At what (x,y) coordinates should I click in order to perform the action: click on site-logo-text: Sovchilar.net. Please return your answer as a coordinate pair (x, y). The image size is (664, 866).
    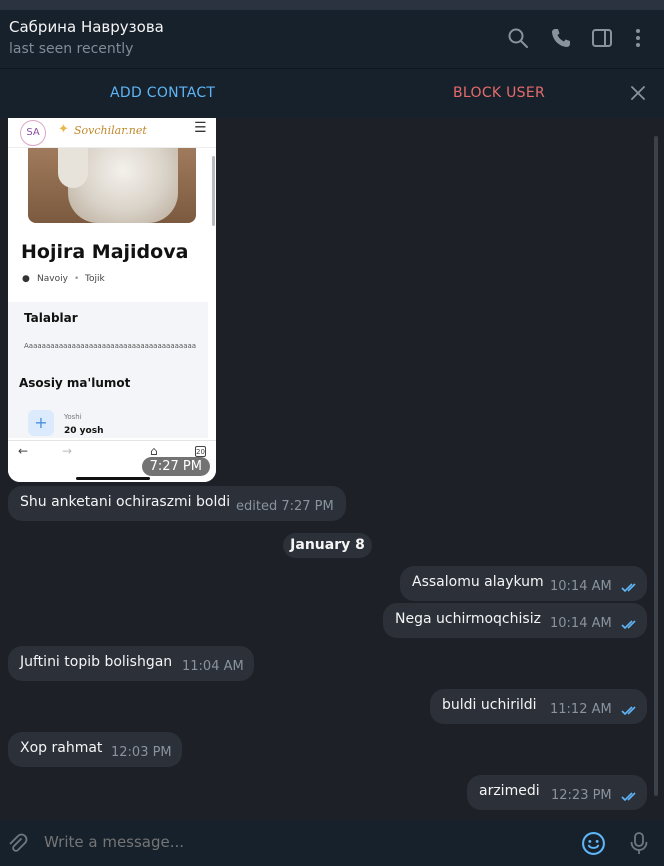
    Looking at the image, I should click on (110, 130).